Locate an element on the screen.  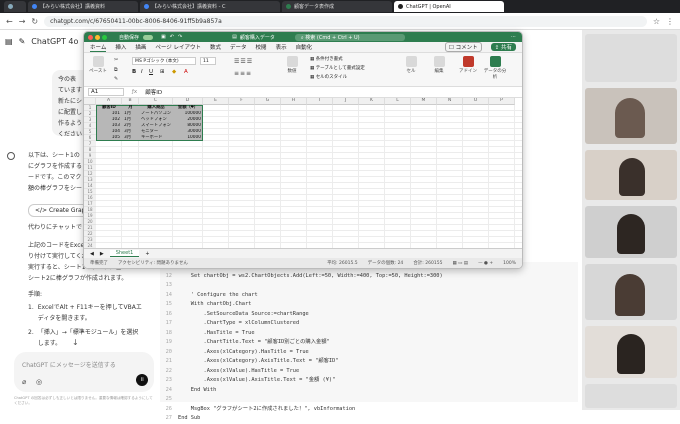
table-cell: 3月 is located at coordinates (130, 138).